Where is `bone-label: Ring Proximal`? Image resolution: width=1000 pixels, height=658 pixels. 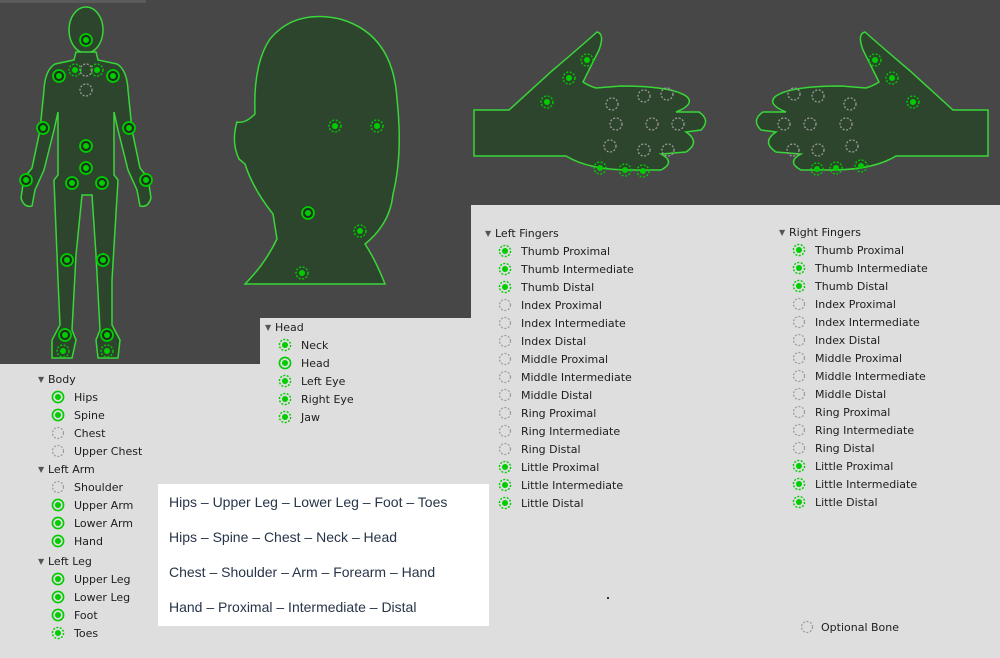
bone-label: Ring Proximal is located at coordinates (559, 413).